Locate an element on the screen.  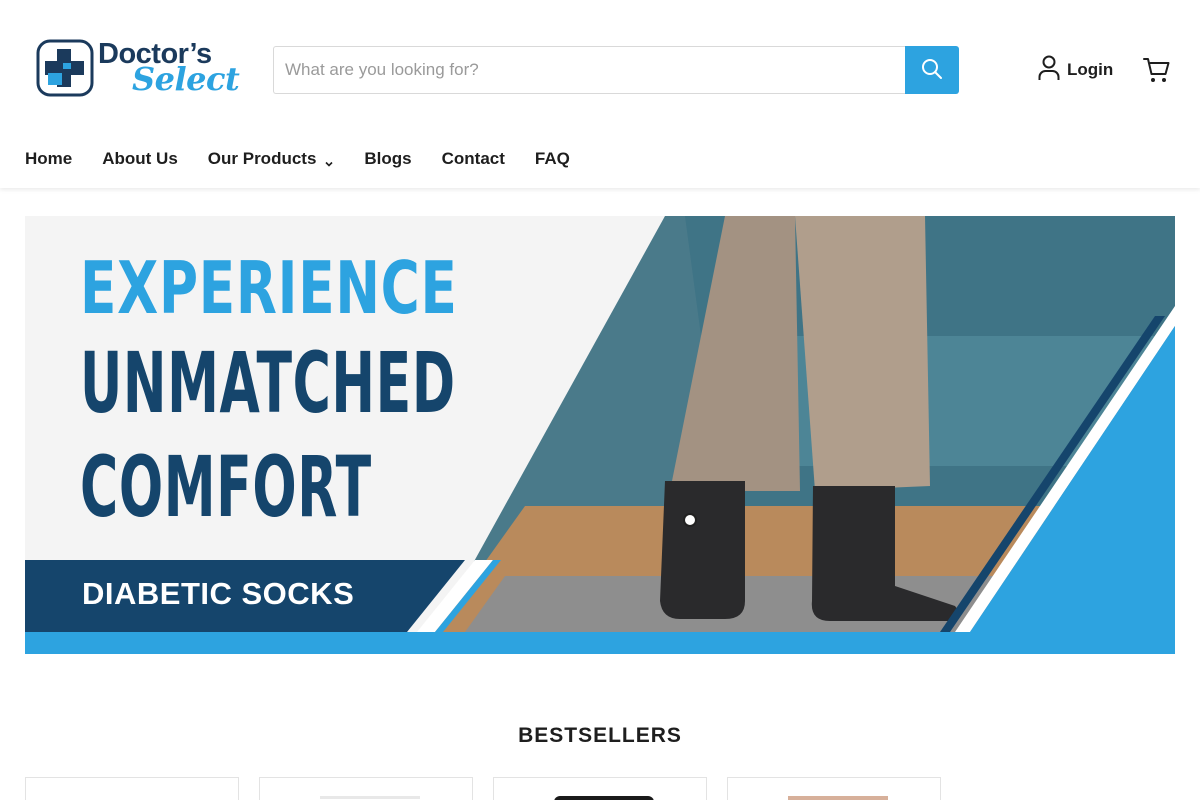
login-link: Login is located at coordinates (1076, 70).